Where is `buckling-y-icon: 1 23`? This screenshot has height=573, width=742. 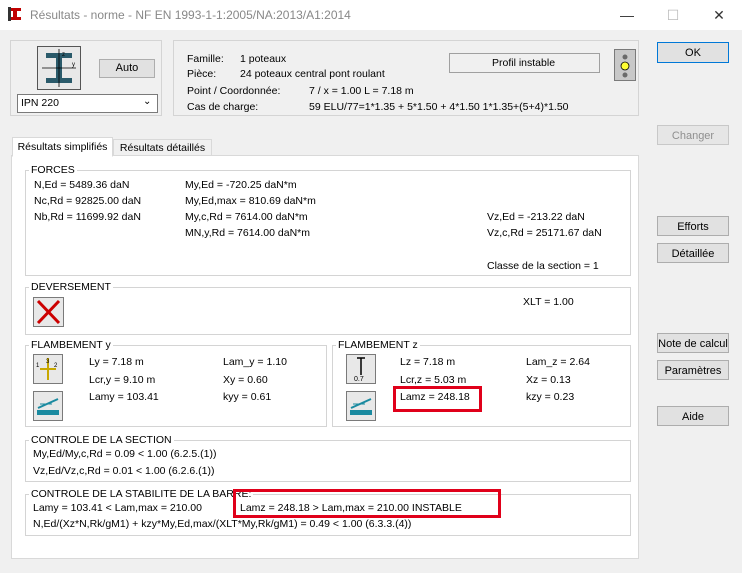
buckling-y-icon: 1 23 is located at coordinates (48, 369).